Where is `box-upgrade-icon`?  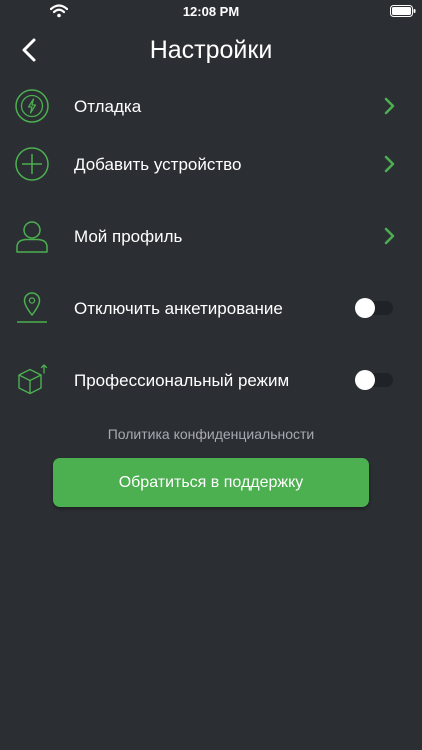 box-upgrade-icon is located at coordinates (33, 379).